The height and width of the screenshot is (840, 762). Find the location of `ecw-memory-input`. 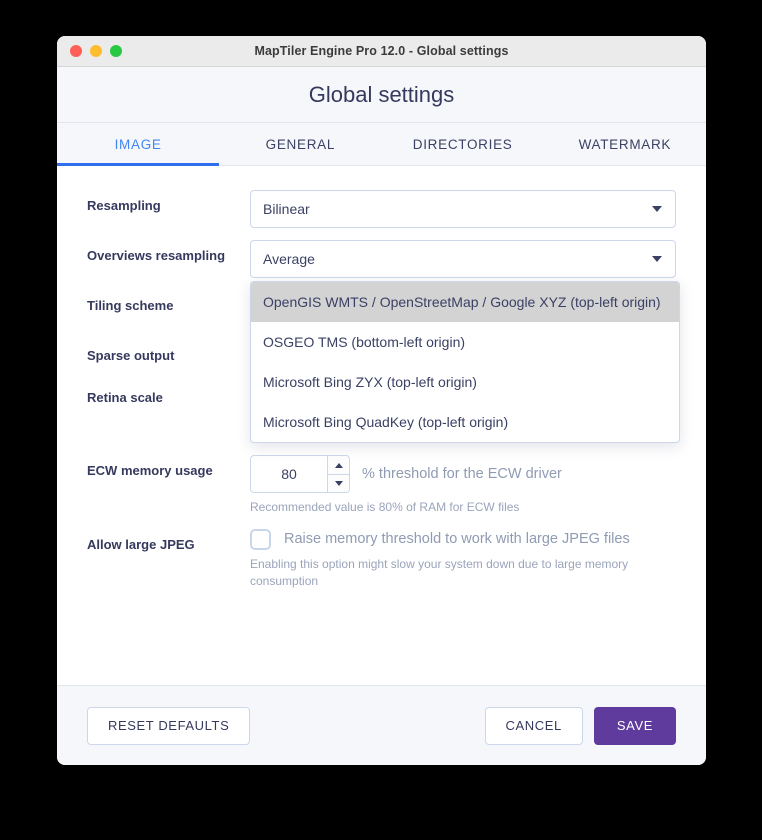

ecw-memory-input is located at coordinates (289, 474).